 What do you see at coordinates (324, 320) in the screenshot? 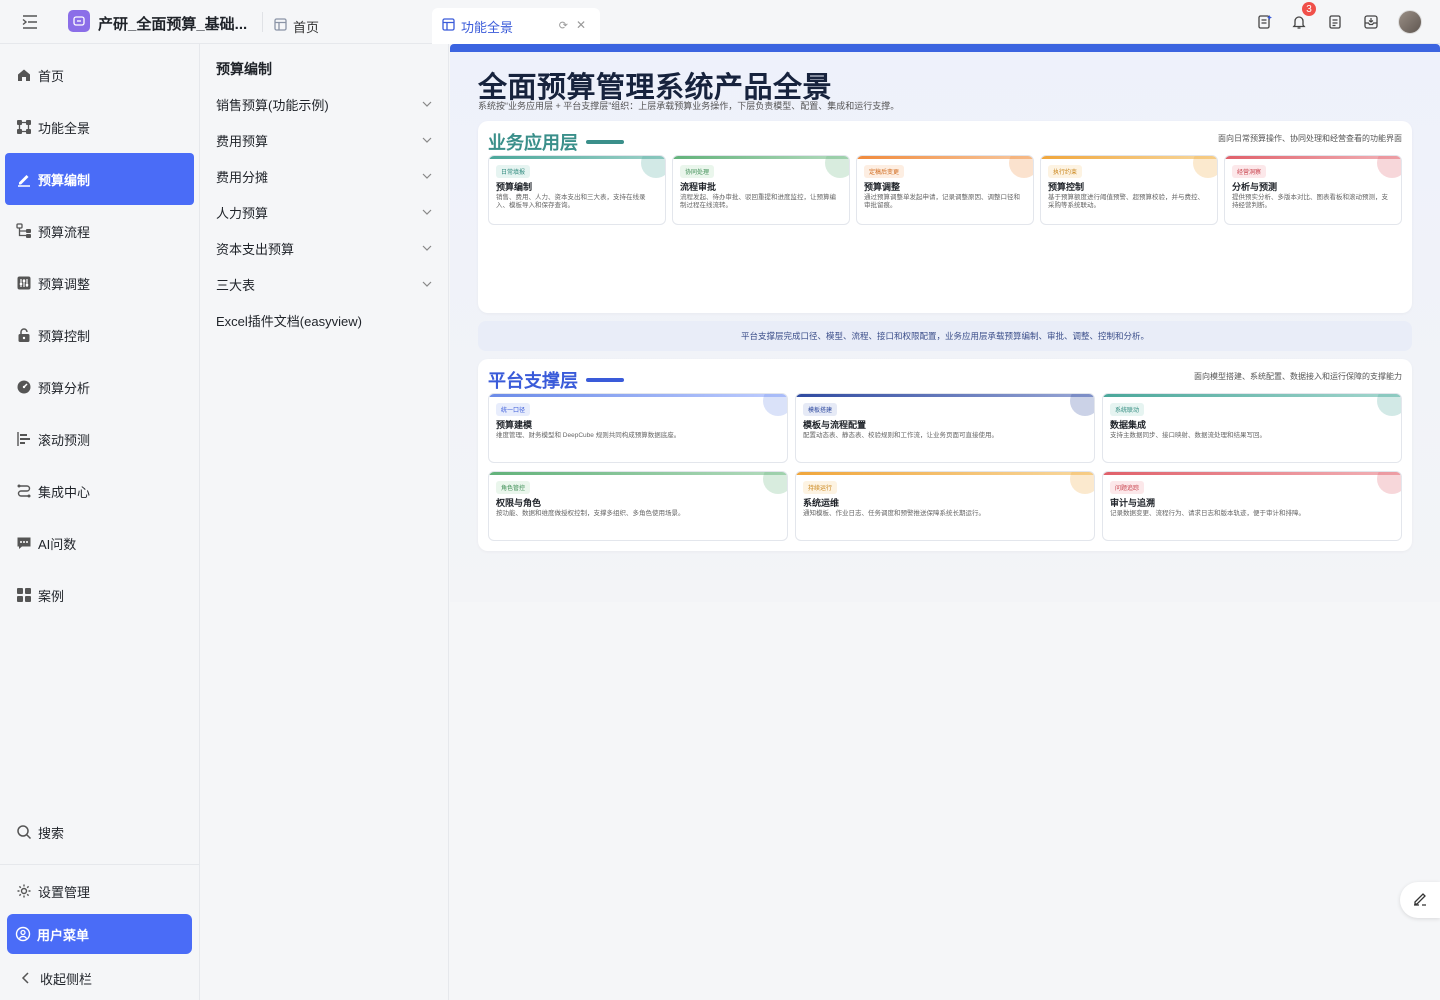
I see `subnav-item-excel-doc: Excel插件文档(easyview)` at bounding box center [324, 320].